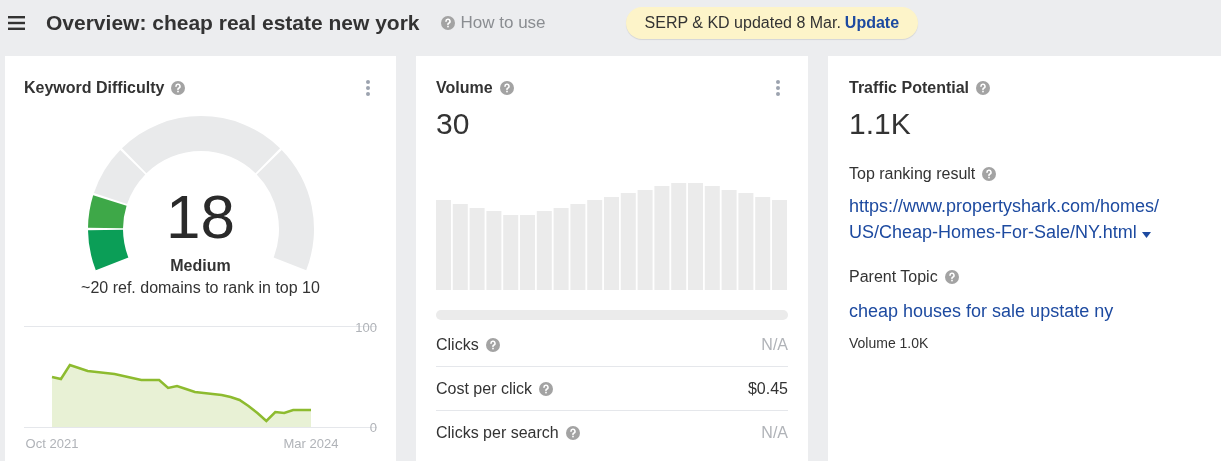  Describe the element at coordinates (484, 388) in the screenshot. I see `metric-label: Cost per click` at that location.